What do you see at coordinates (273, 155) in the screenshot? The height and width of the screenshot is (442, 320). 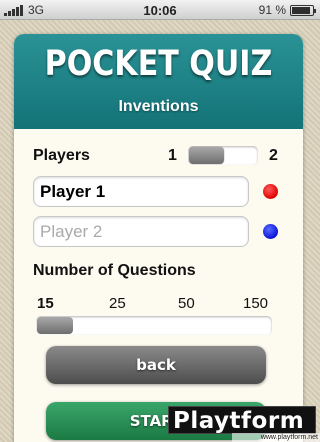 I see `players-max-label: 2` at bounding box center [273, 155].